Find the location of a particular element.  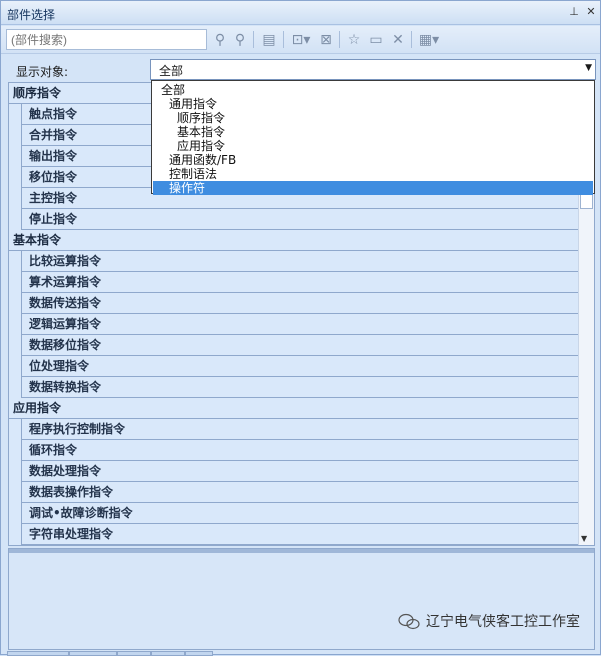

find-icon: ⚲ is located at coordinates (220, 40).